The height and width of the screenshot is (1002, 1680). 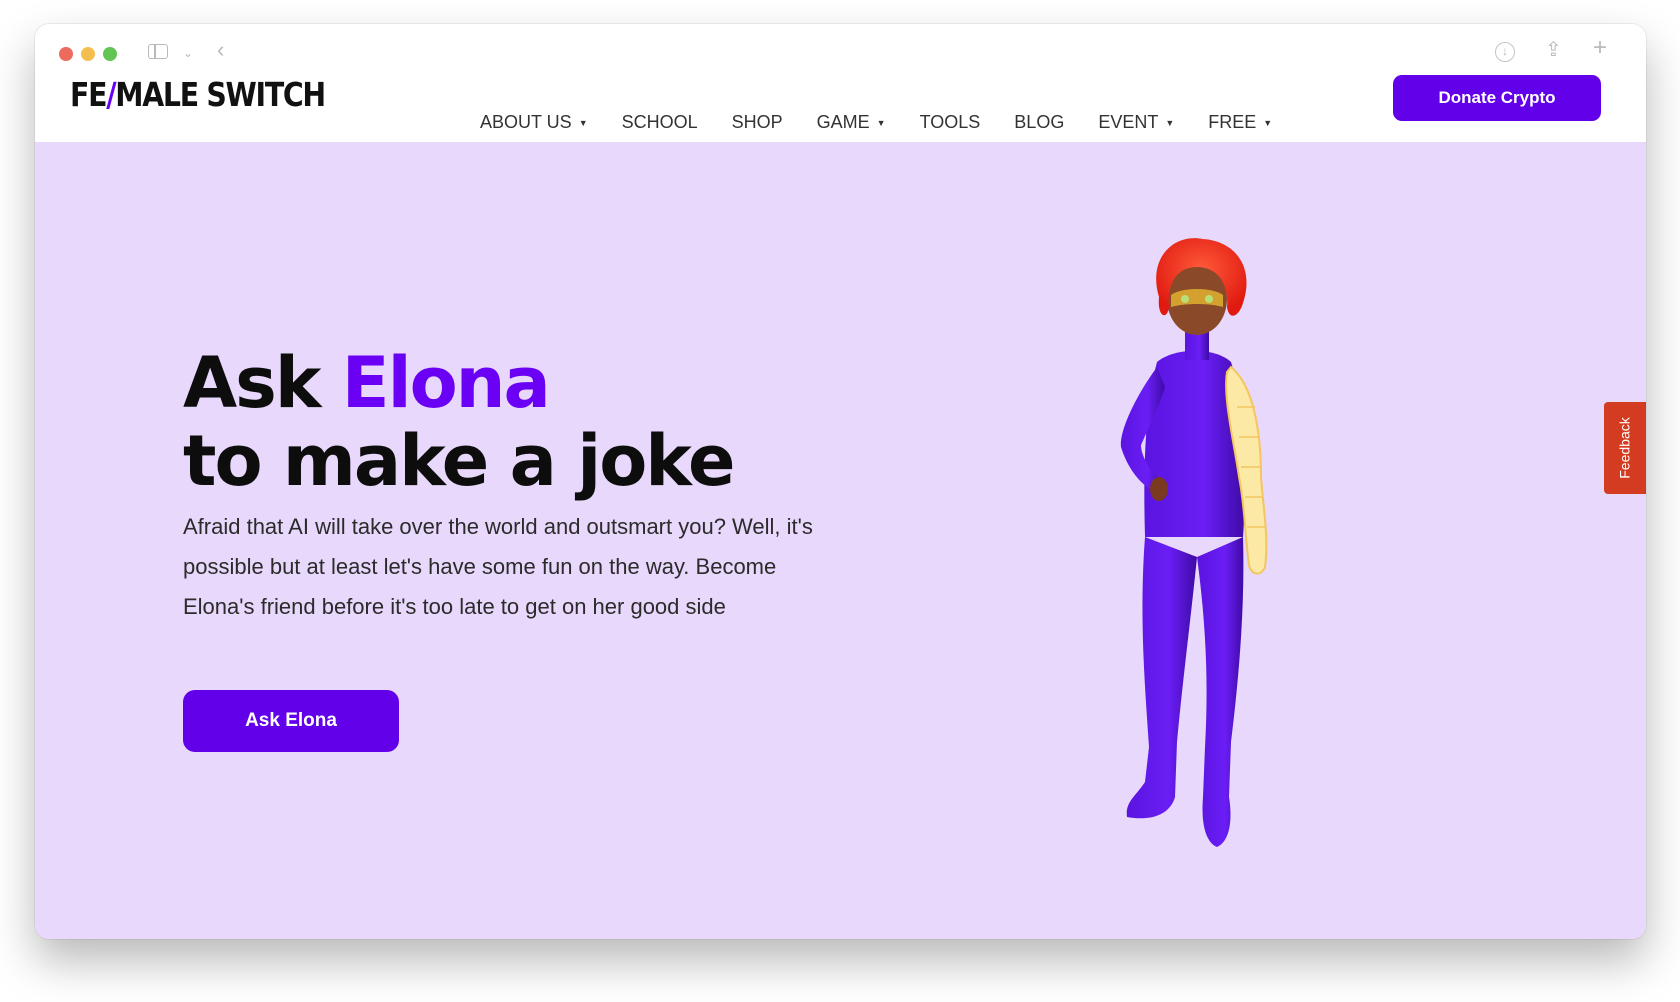 I want to click on logo-text-part2: MALE SWITCH, so click(x=220, y=94).